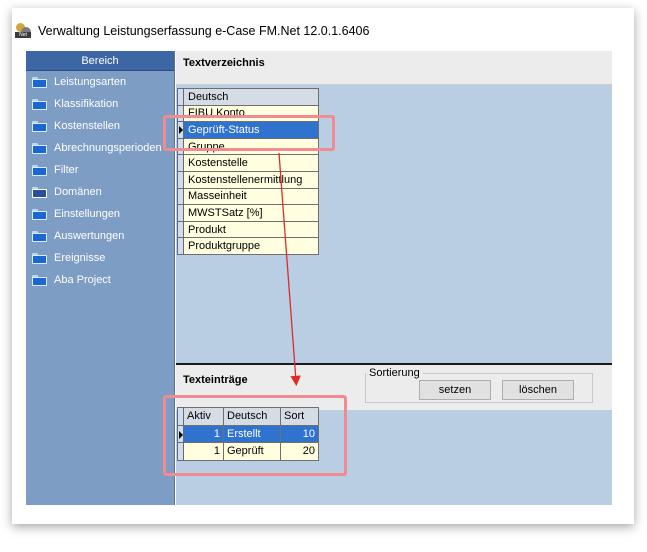 Image resolution: width=647 pixels, height=552 pixels. I want to click on annotation-overlay, so click(289, 269).